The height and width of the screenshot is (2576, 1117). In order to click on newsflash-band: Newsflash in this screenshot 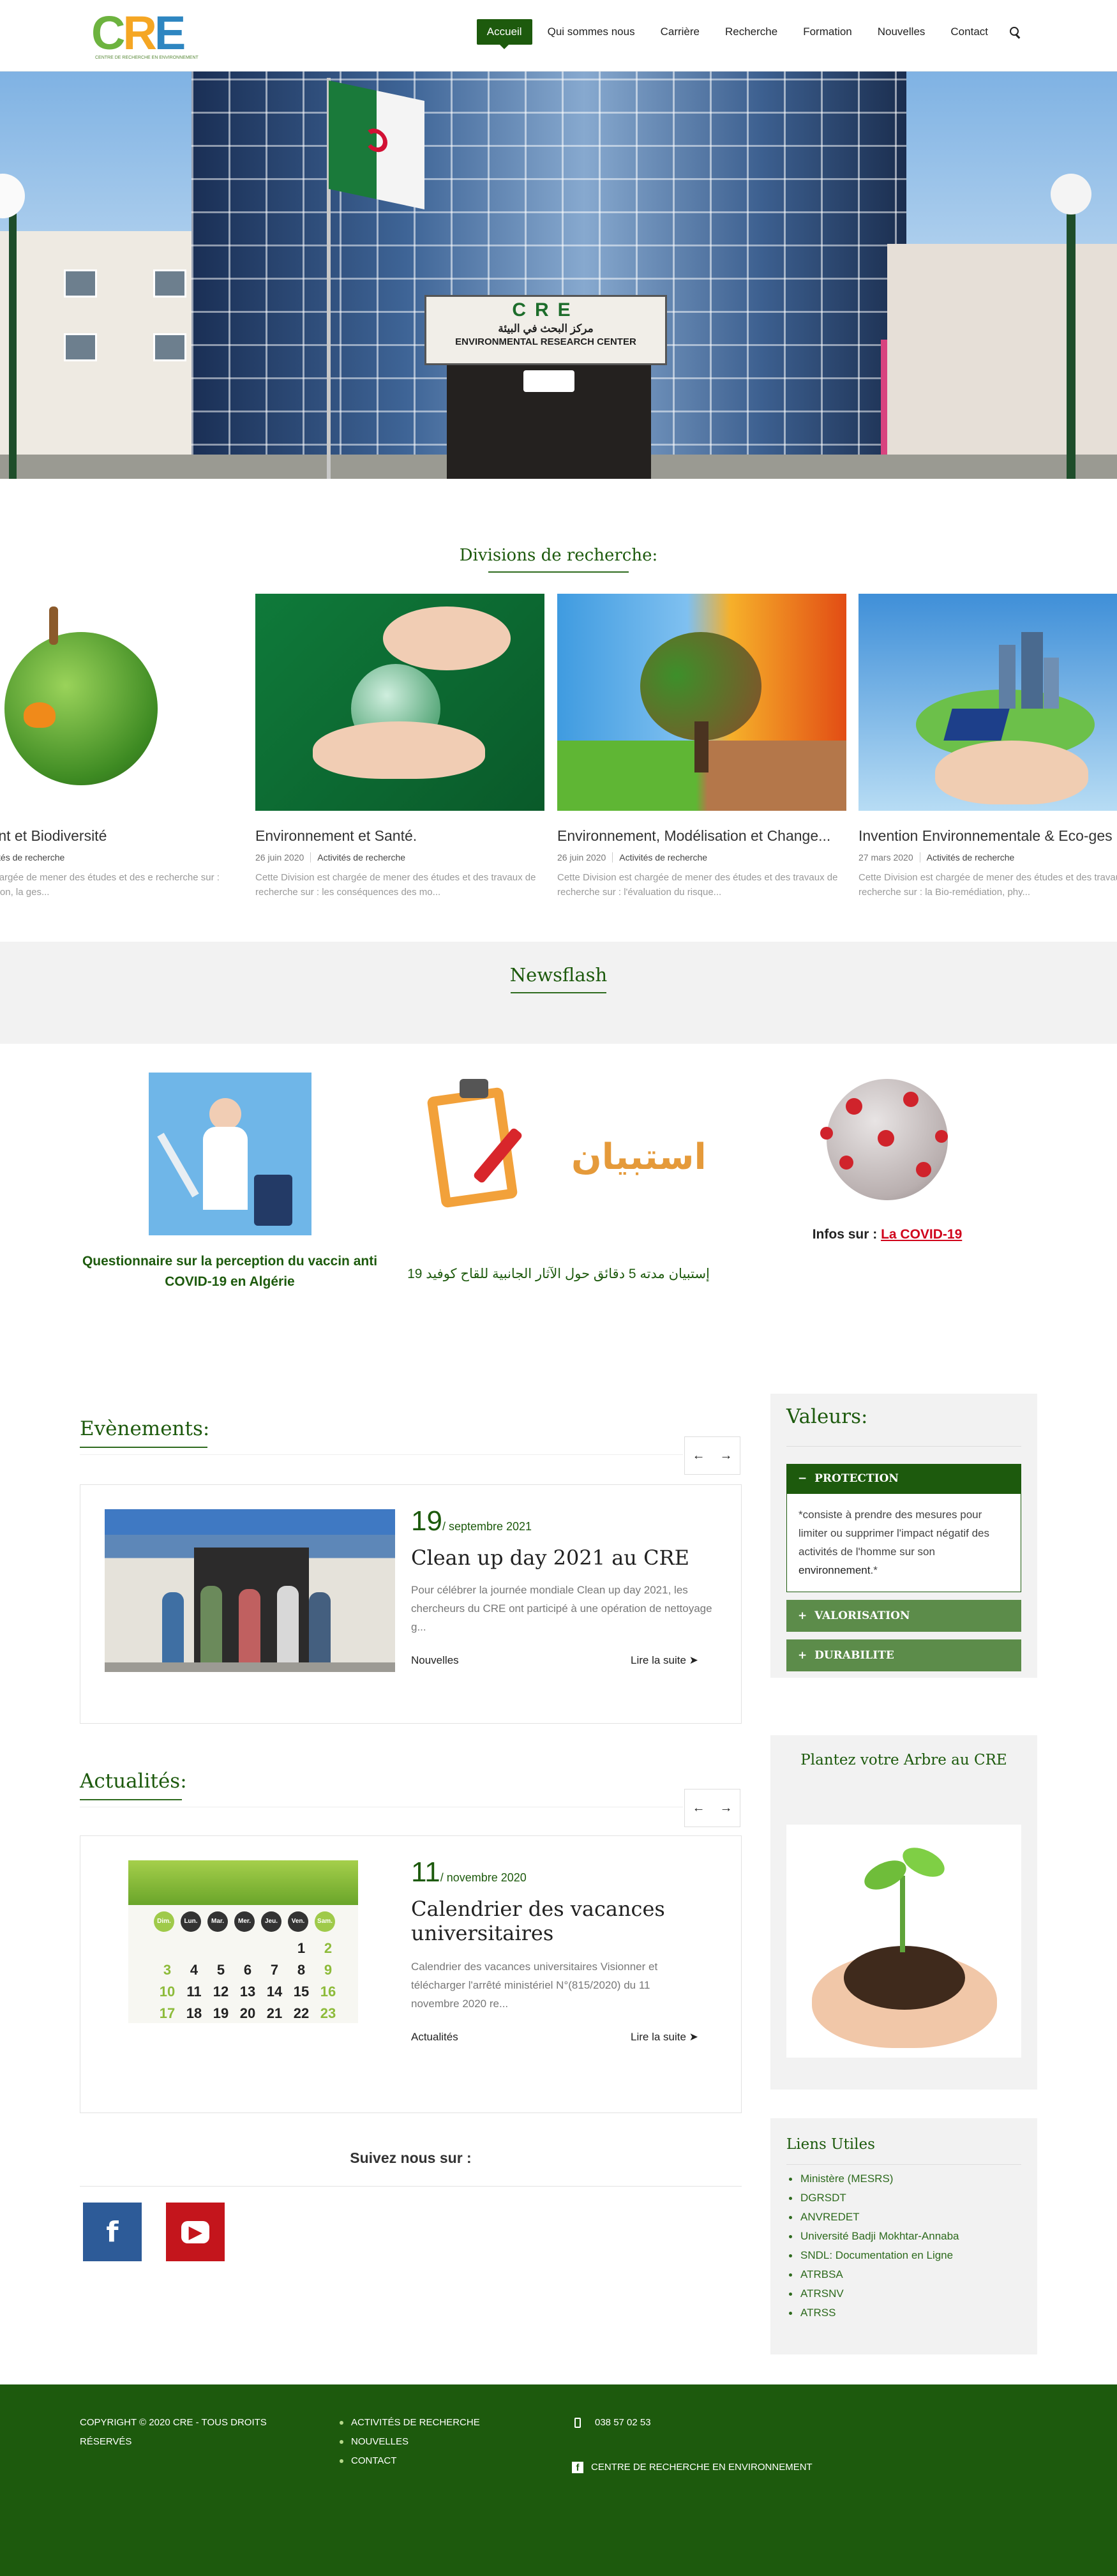, I will do `click(558, 993)`.